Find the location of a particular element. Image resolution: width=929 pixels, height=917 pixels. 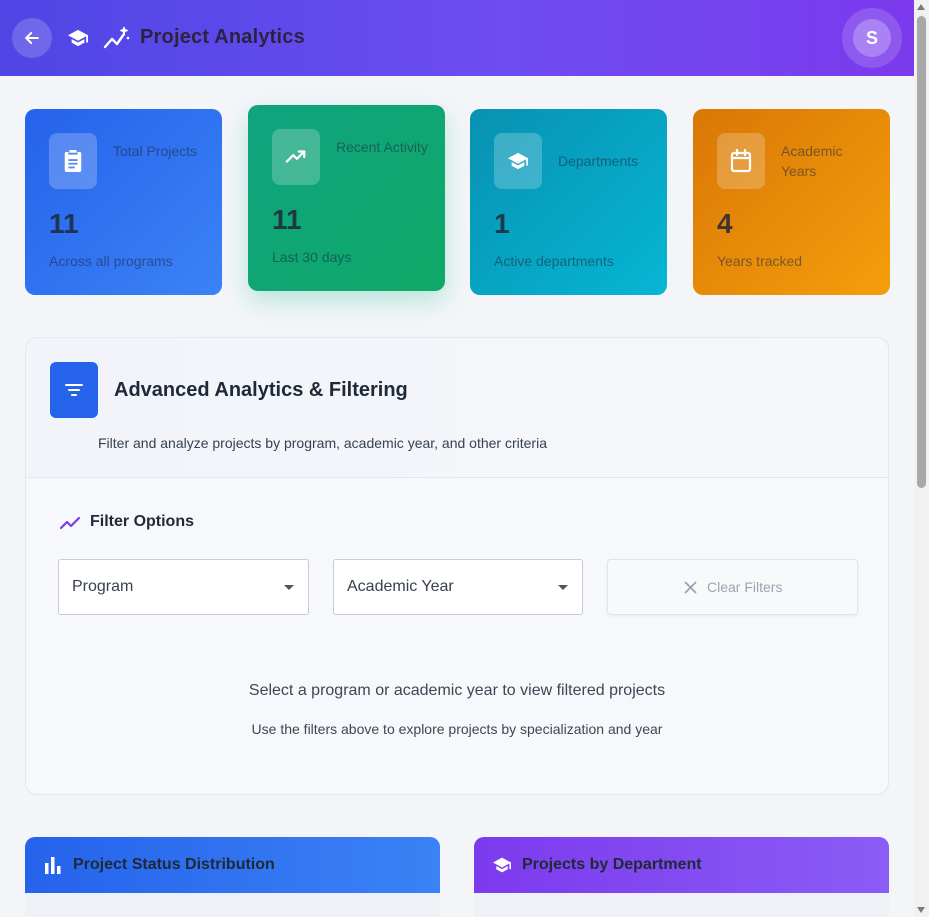

card-title: Projects by Department is located at coordinates (612, 864).